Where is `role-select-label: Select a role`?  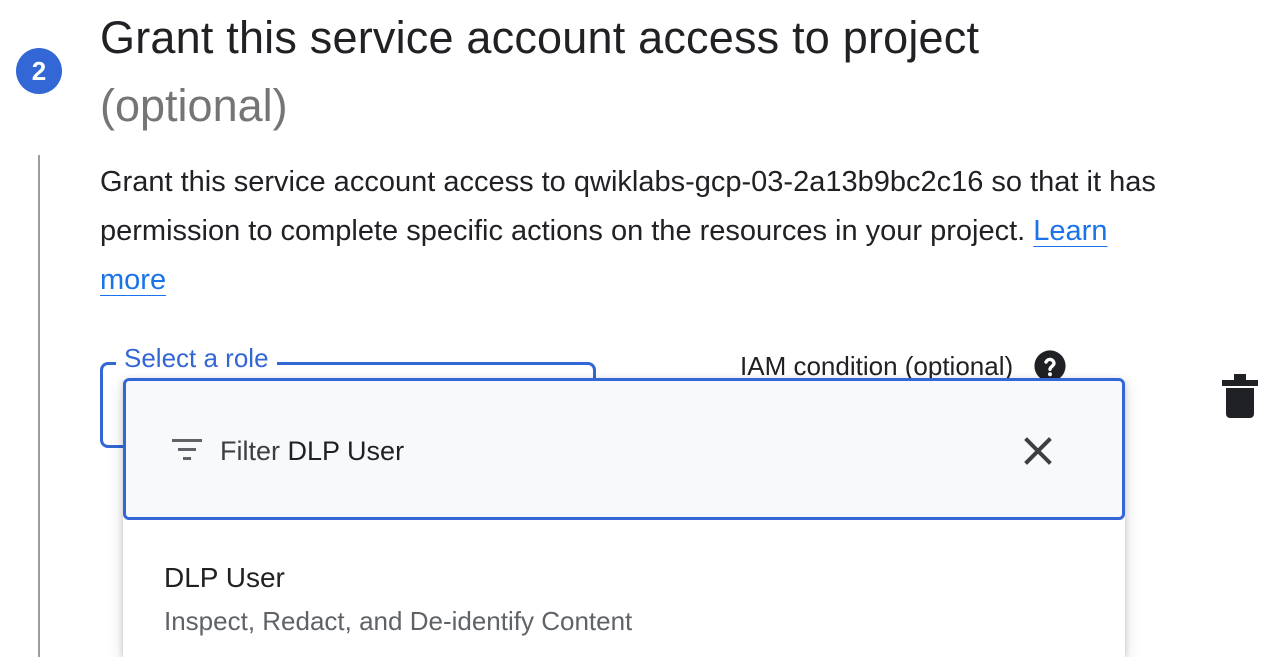 role-select-label: Select a role is located at coordinates (196, 358).